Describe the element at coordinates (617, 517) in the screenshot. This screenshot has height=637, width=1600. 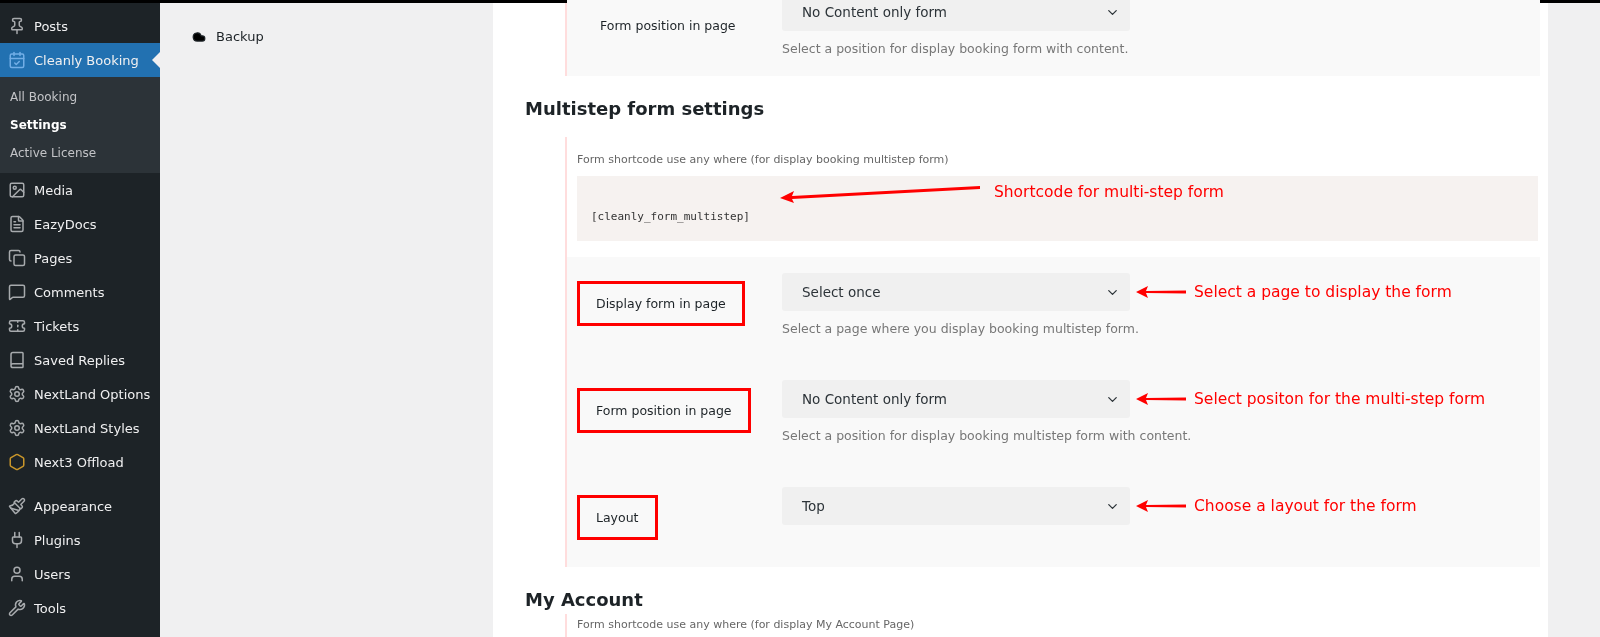
I see `field-label: Layout` at that location.